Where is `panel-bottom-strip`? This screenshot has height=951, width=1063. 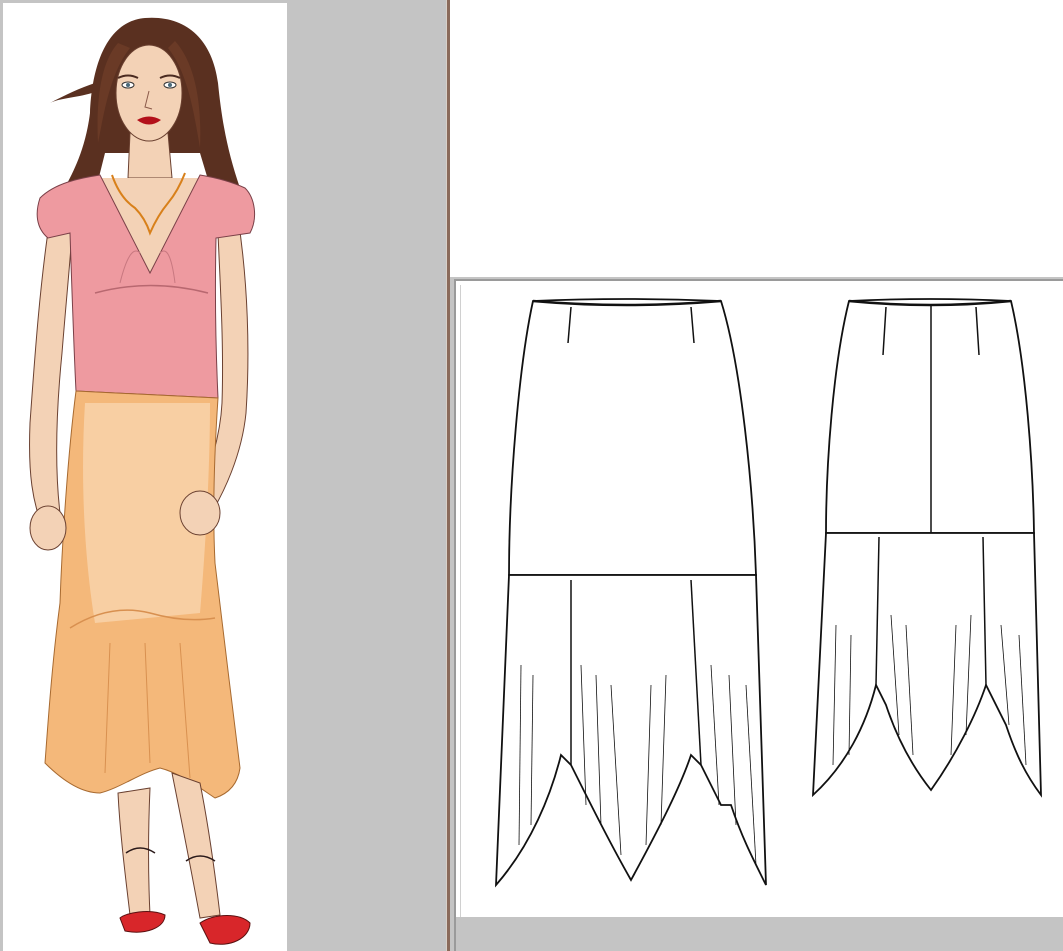 panel-bottom-strip is located at coordinates (759, 934).